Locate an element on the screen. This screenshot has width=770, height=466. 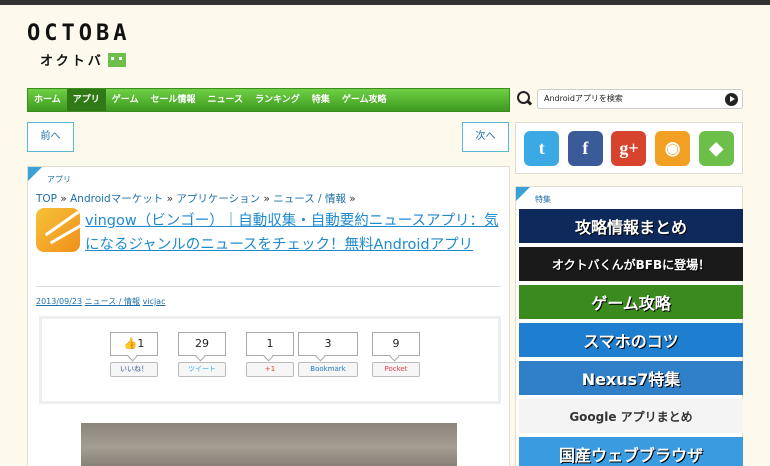
site-logo: OCTOBA オクトバ is located at coordinates (79, 45).